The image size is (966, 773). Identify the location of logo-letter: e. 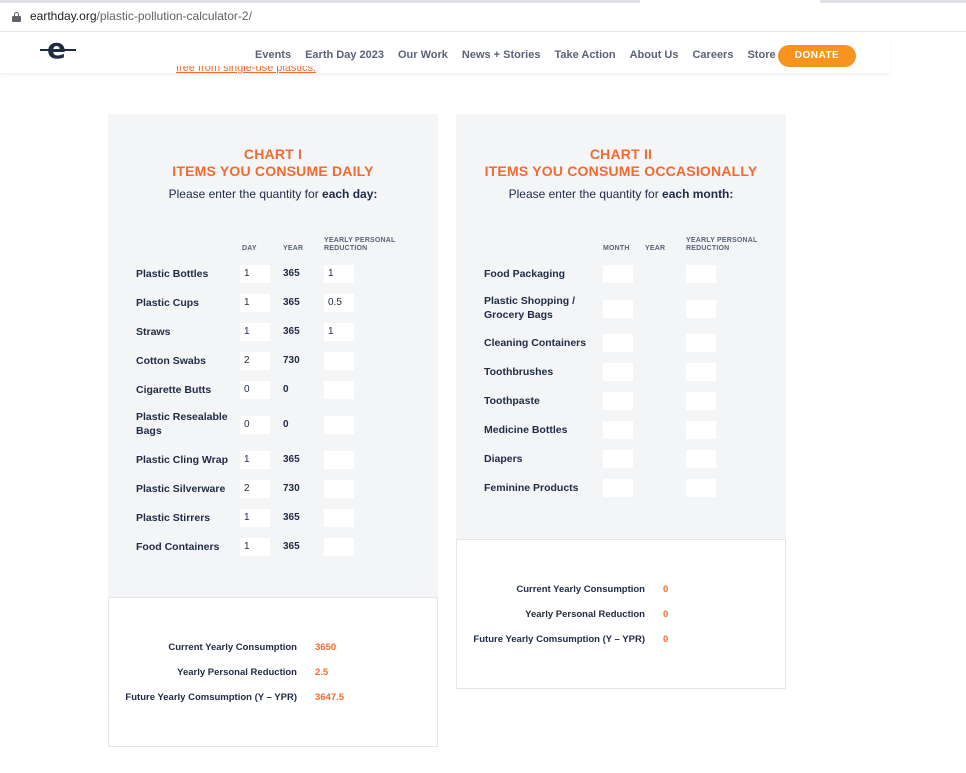
(56, 48).